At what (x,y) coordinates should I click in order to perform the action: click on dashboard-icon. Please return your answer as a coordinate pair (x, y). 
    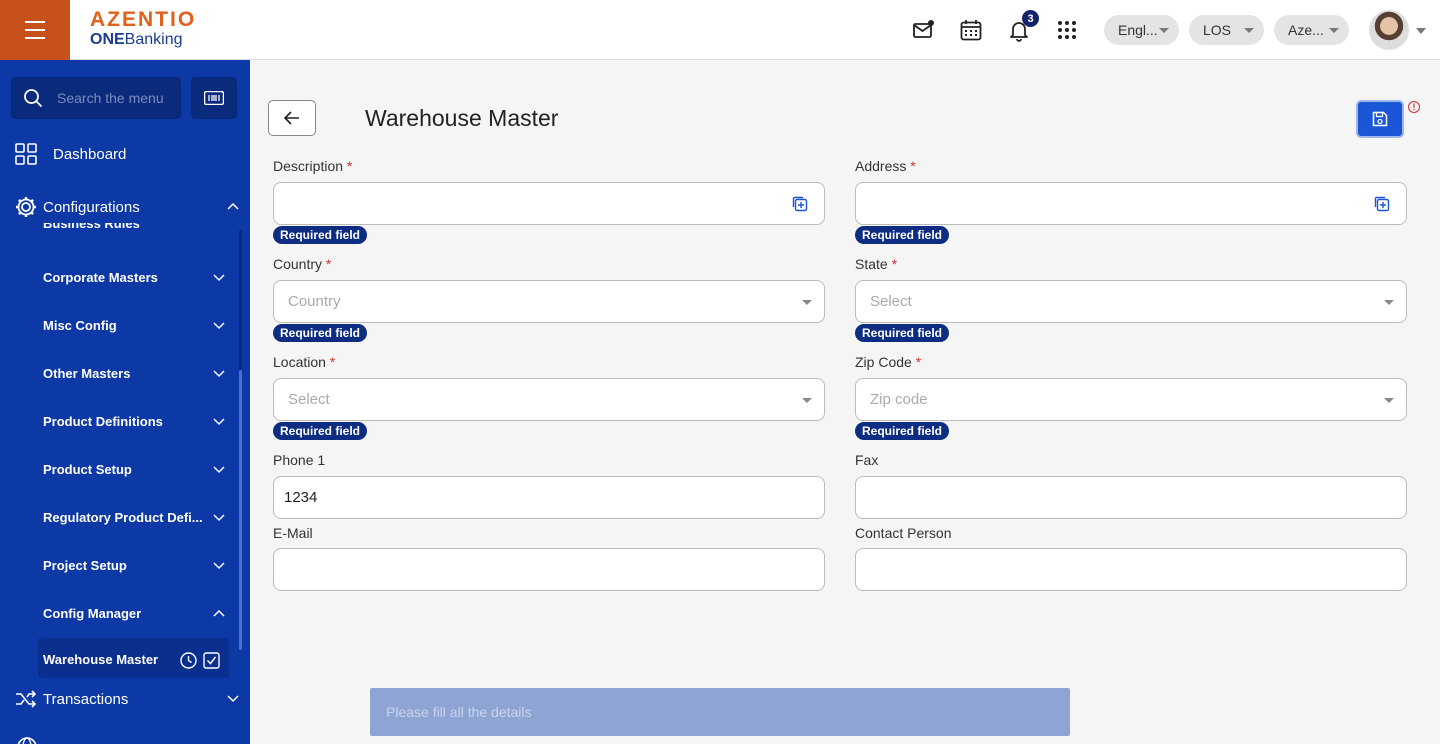
    Looking at the image, I should click on (26, 154).